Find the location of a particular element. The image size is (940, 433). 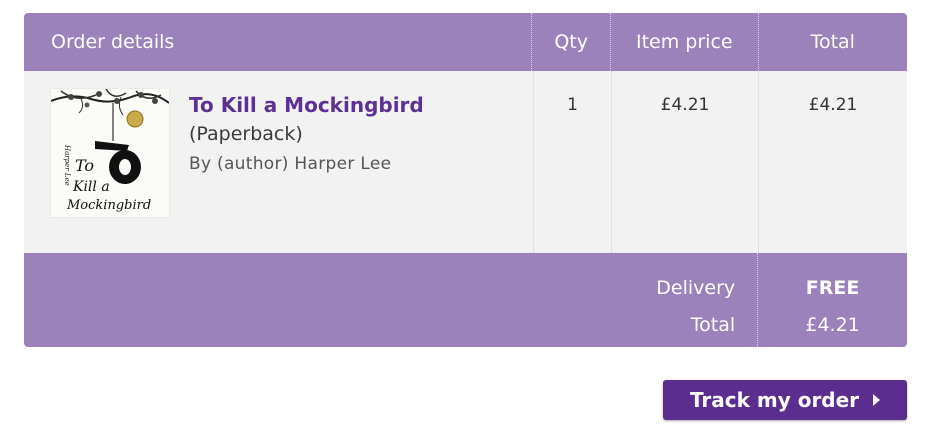

table-header: Order details Qty Item price Total is located at coordinates (465, 42).